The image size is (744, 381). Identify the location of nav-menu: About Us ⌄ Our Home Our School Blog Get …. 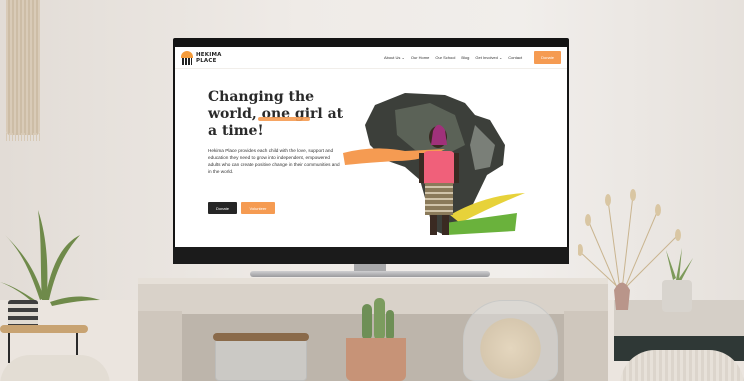
(472, 57).